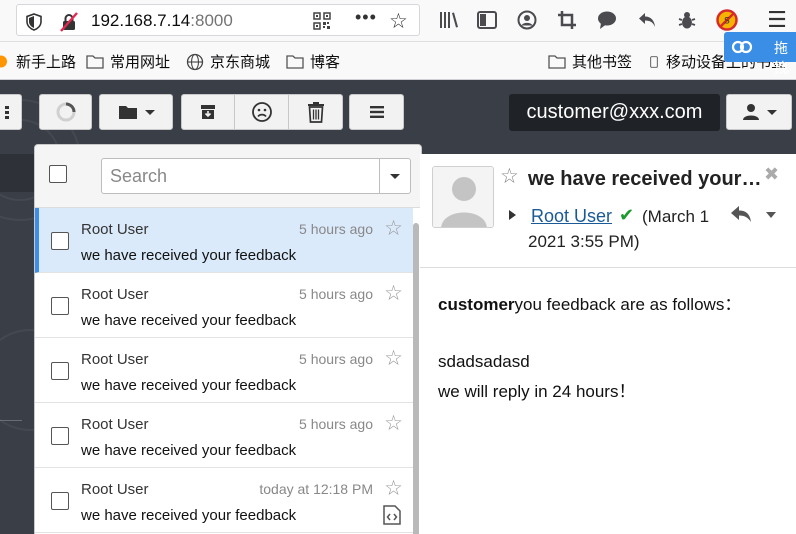 The height and width of the screenshot is (534, 796). I want to click on message-time: today at 12:18 PM, so click(316, 489).